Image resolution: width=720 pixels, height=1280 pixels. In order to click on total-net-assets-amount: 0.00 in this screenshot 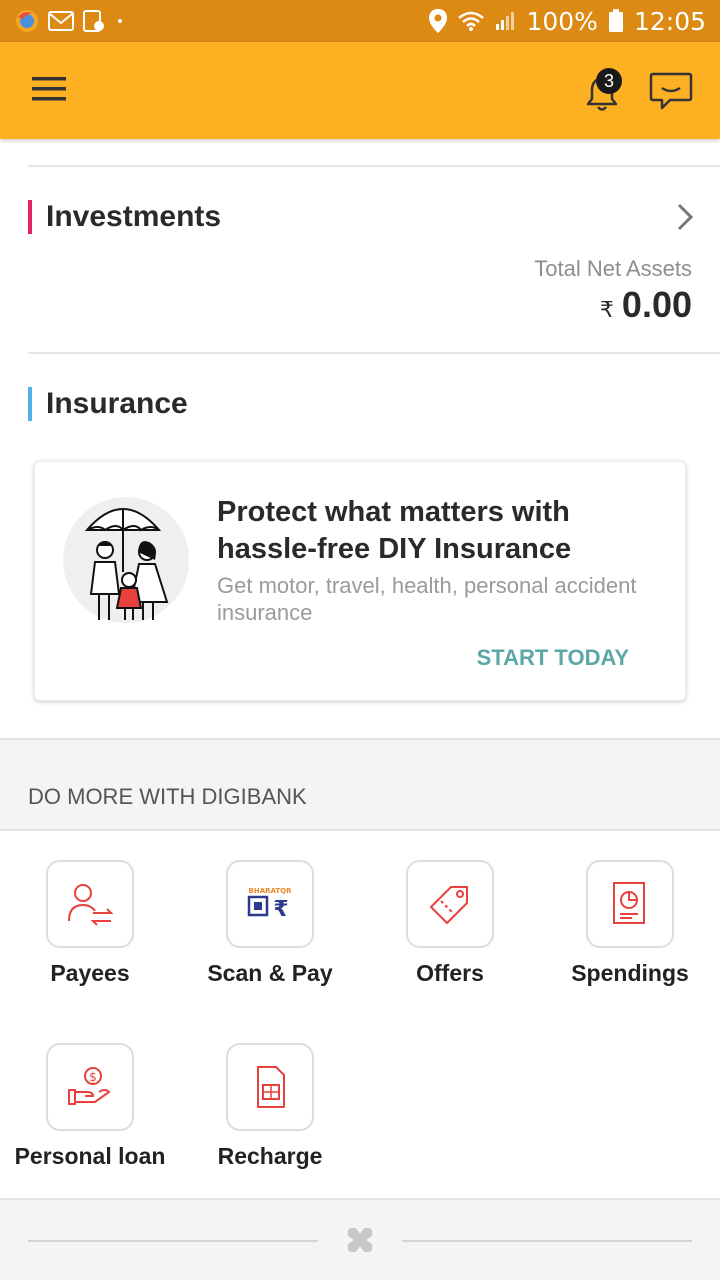, I will do `click(656, 304)`.